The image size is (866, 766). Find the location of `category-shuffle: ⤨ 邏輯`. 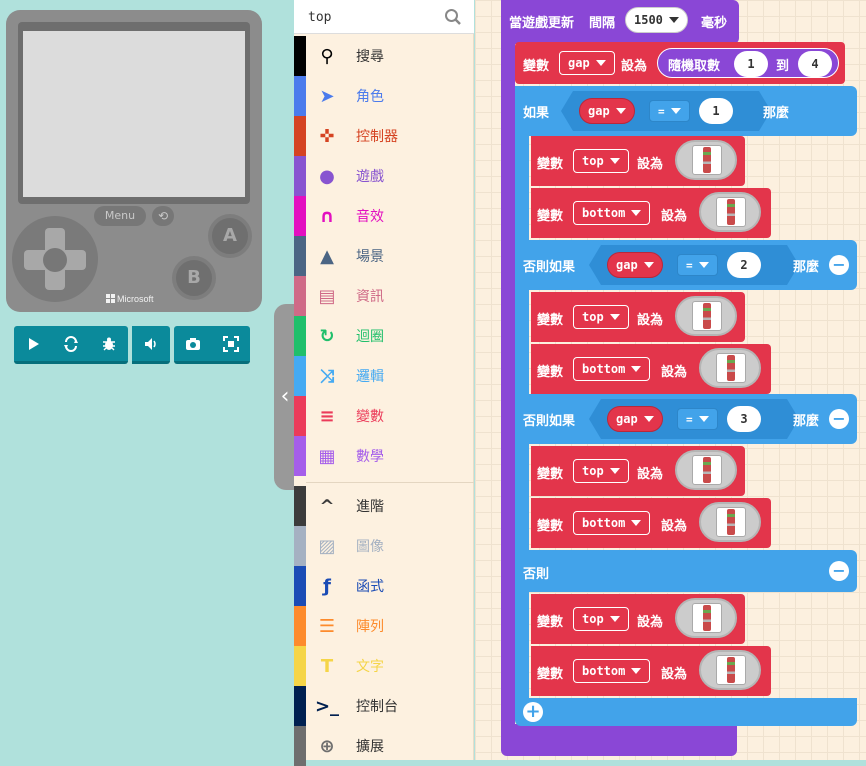

category-shuffle: ⤨ 邏輯 is located at coordinates (384, 376).